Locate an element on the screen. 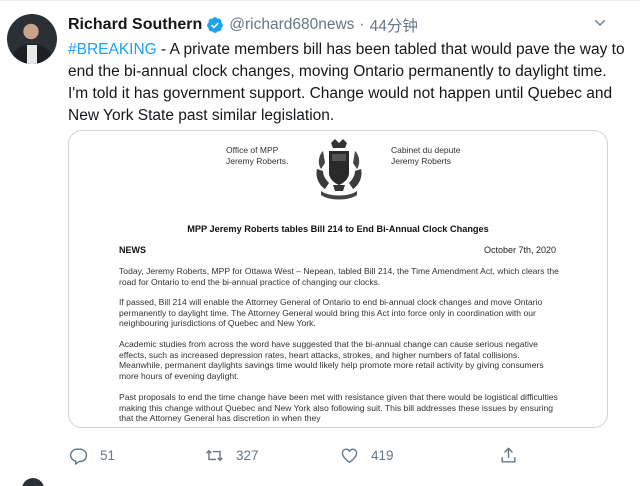  ontario-crest-icon is located at coordinates (339, 169).